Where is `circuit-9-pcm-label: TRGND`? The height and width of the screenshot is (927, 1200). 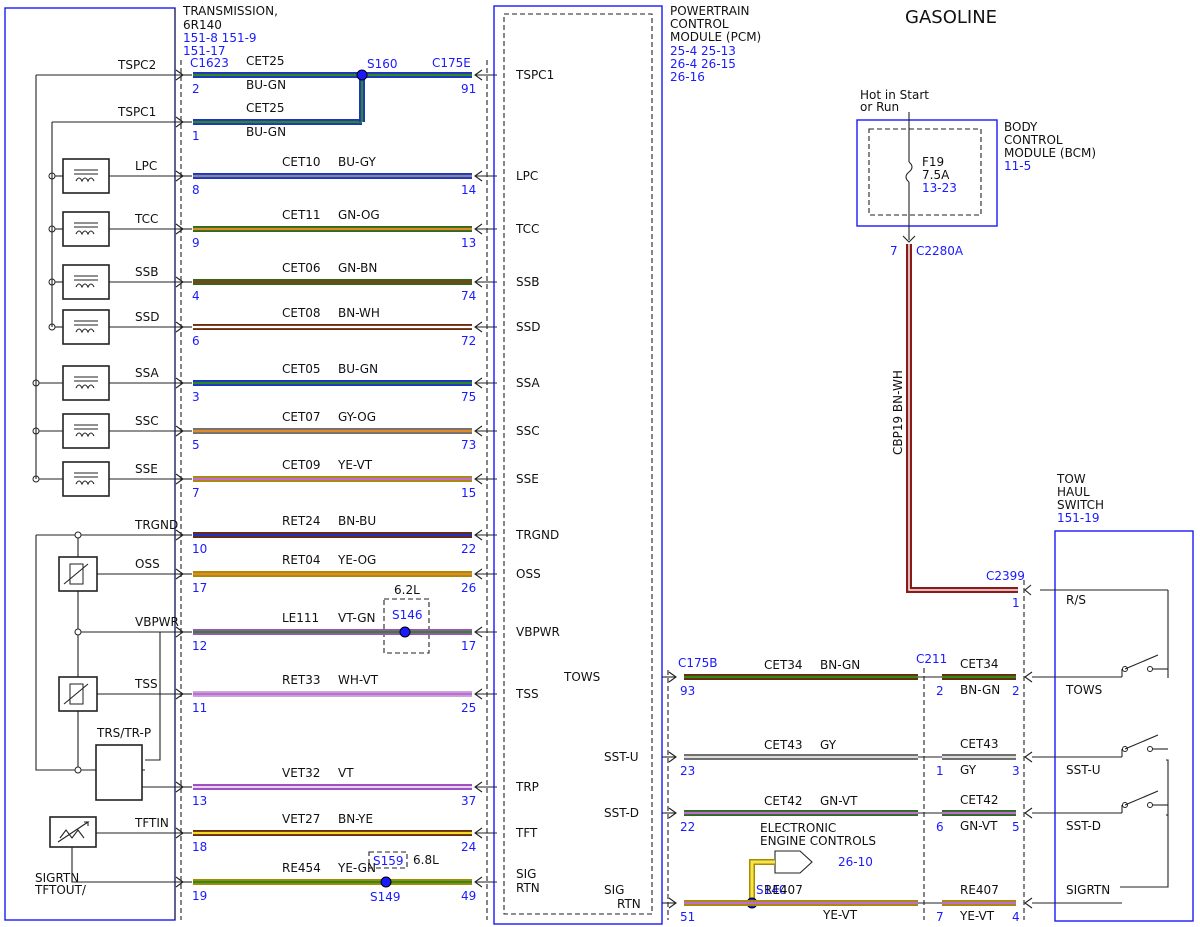
circuit-9-pcm-label: TRGND is located at coordinates (537, 535).